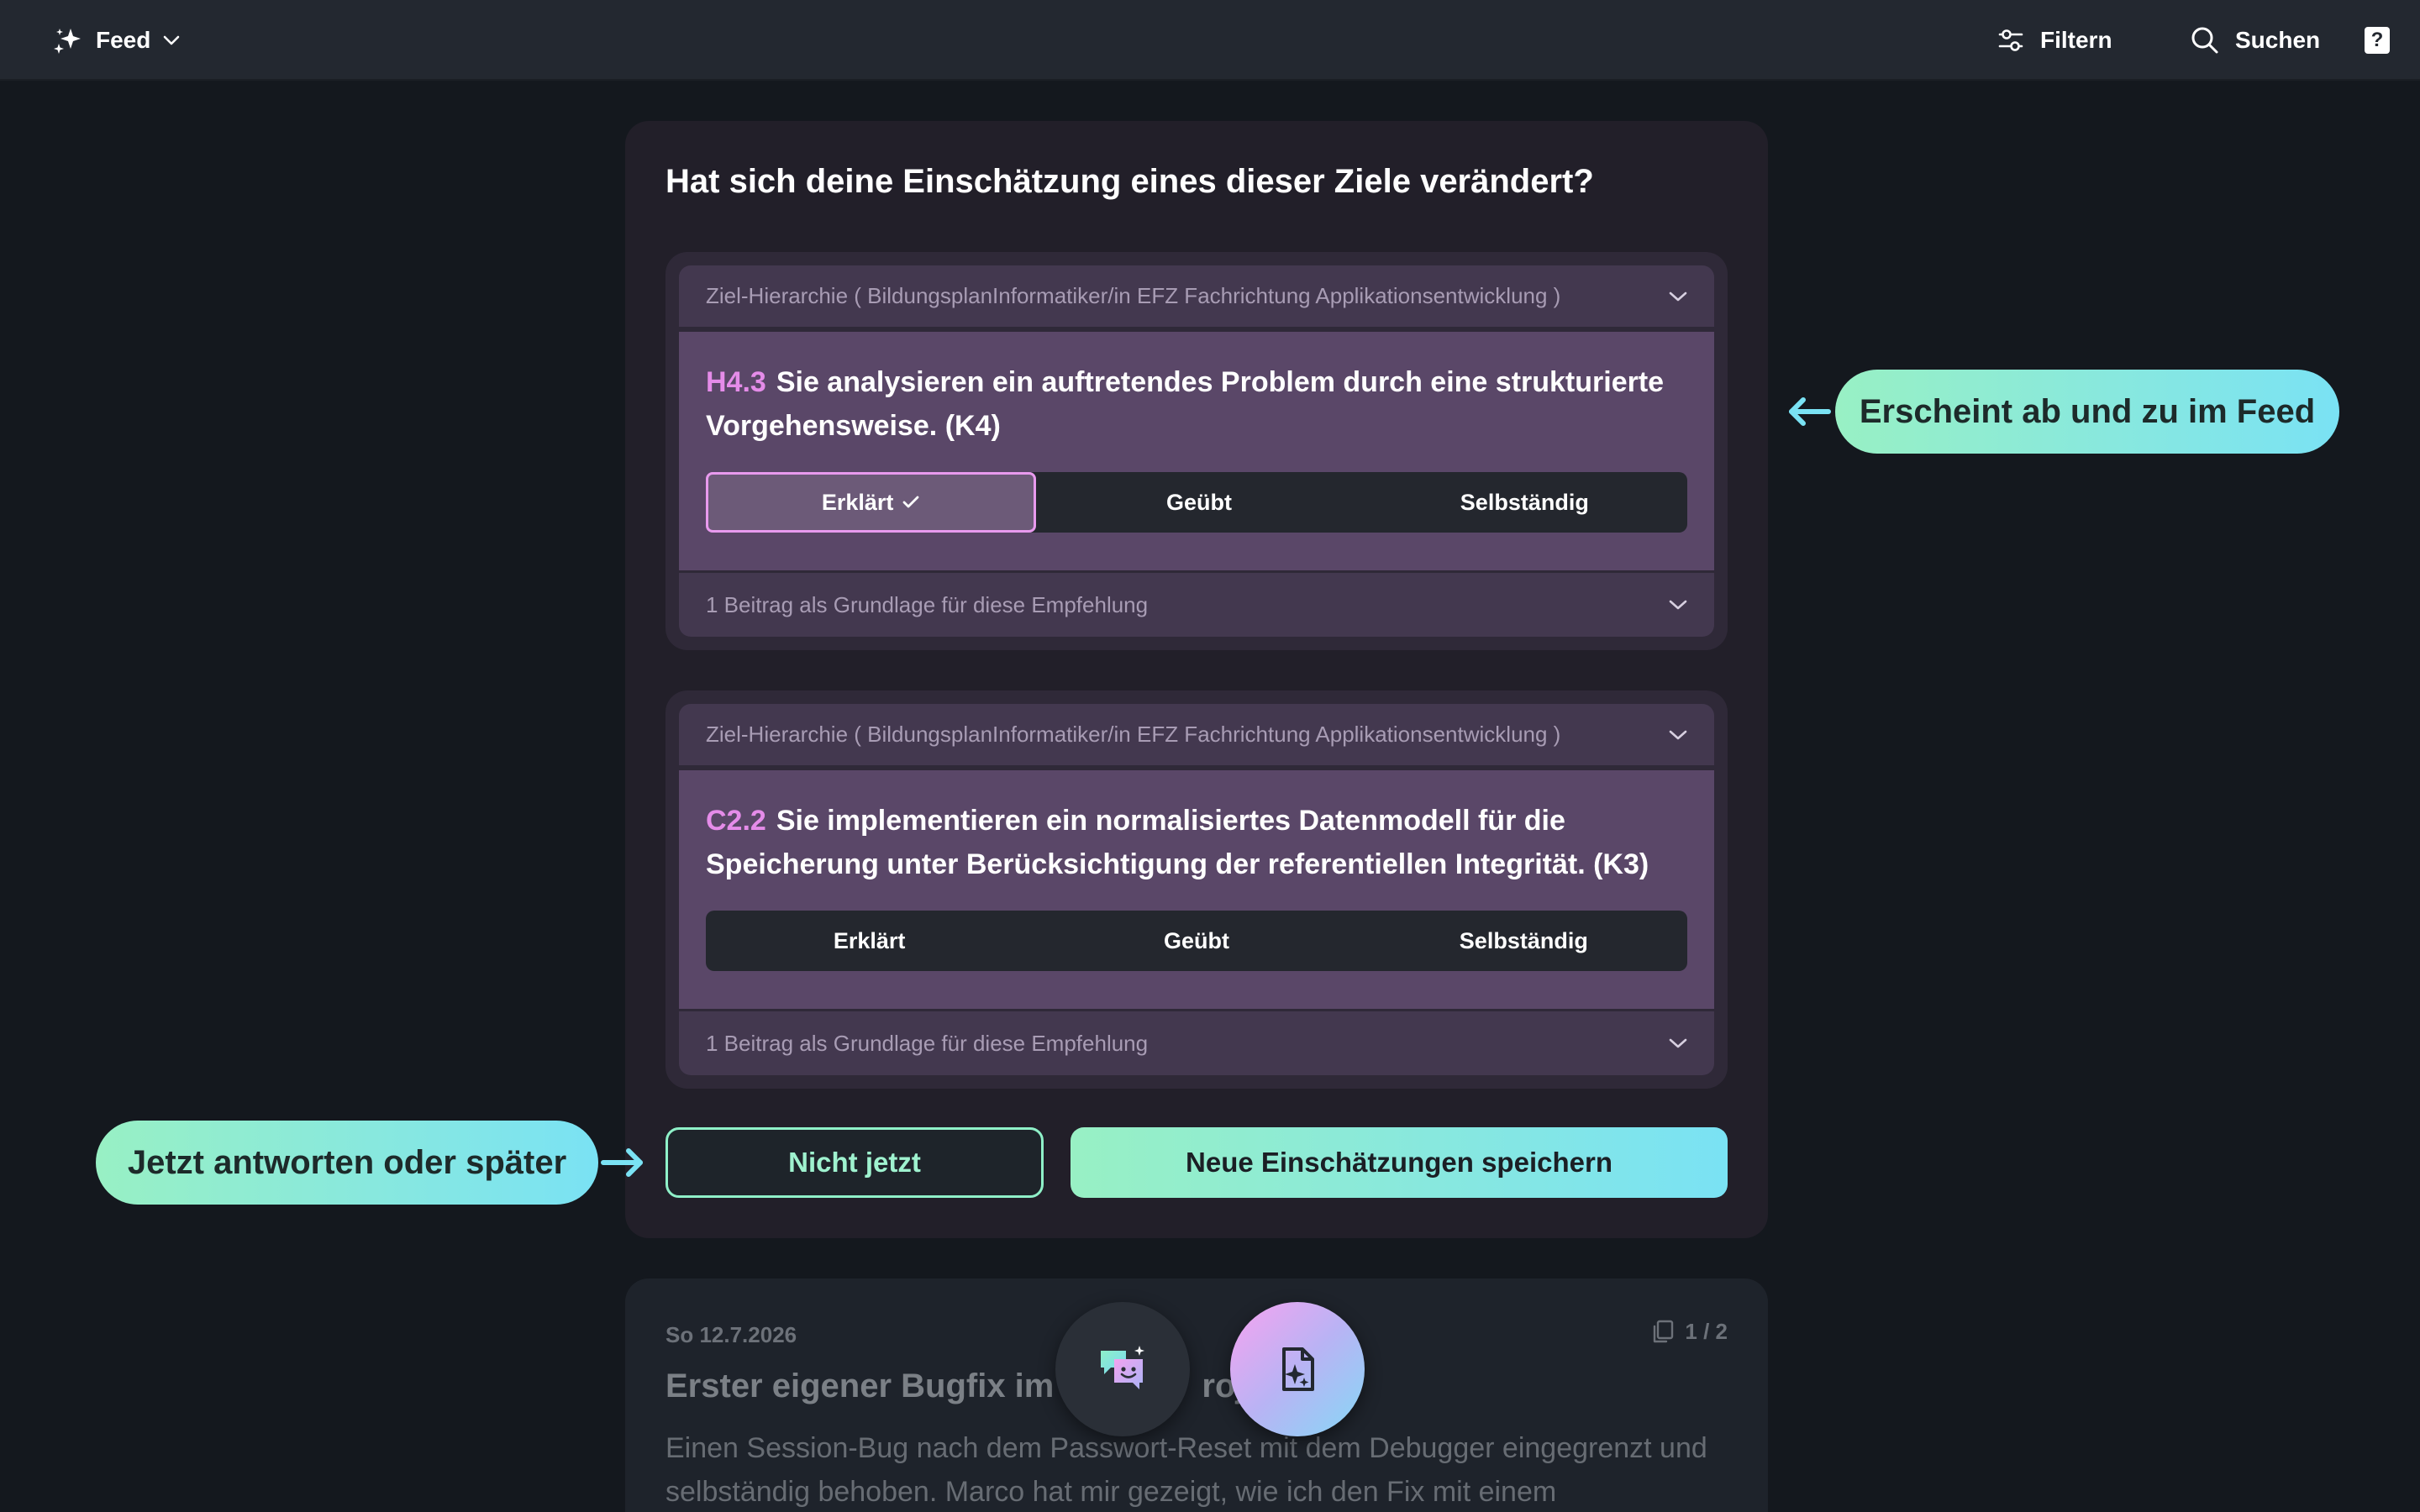  What do you see at coordinates (2205, 40) in the screenshot?
I see `search-icon` at bounding box center [2205, 40].